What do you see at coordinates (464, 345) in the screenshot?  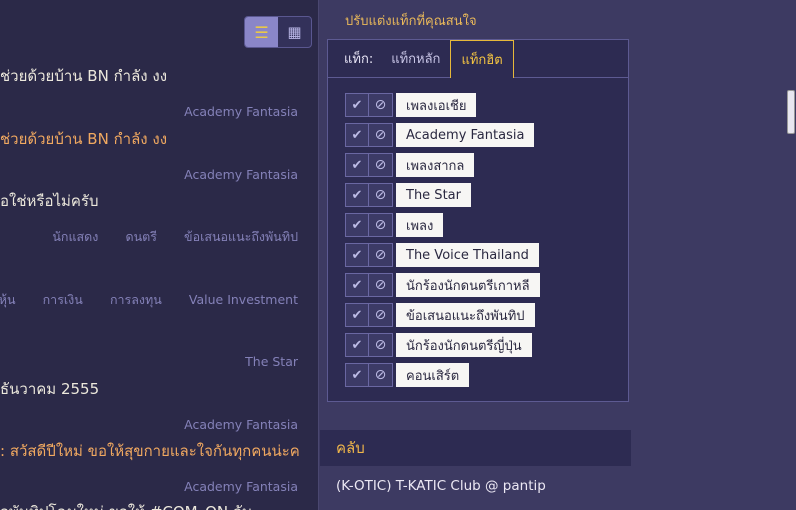 I see `tag-name: นักร้องนักดนตรีญี่ปุ่น` at bounding box center [464, 345].